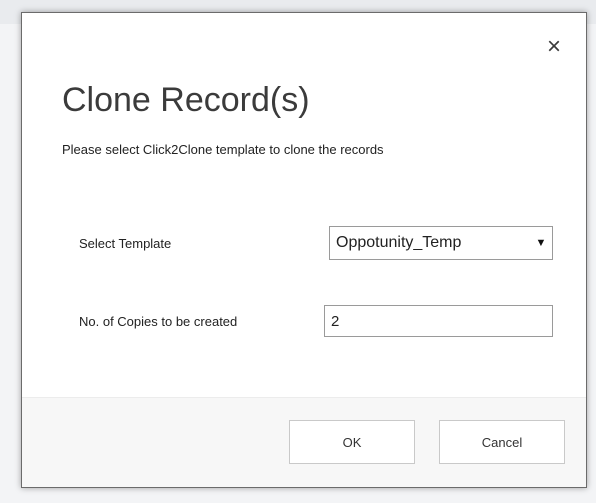 The image size is (596, 503). I want to click on template-select: Oppotunity_Temp ▼, so click(441, 243).